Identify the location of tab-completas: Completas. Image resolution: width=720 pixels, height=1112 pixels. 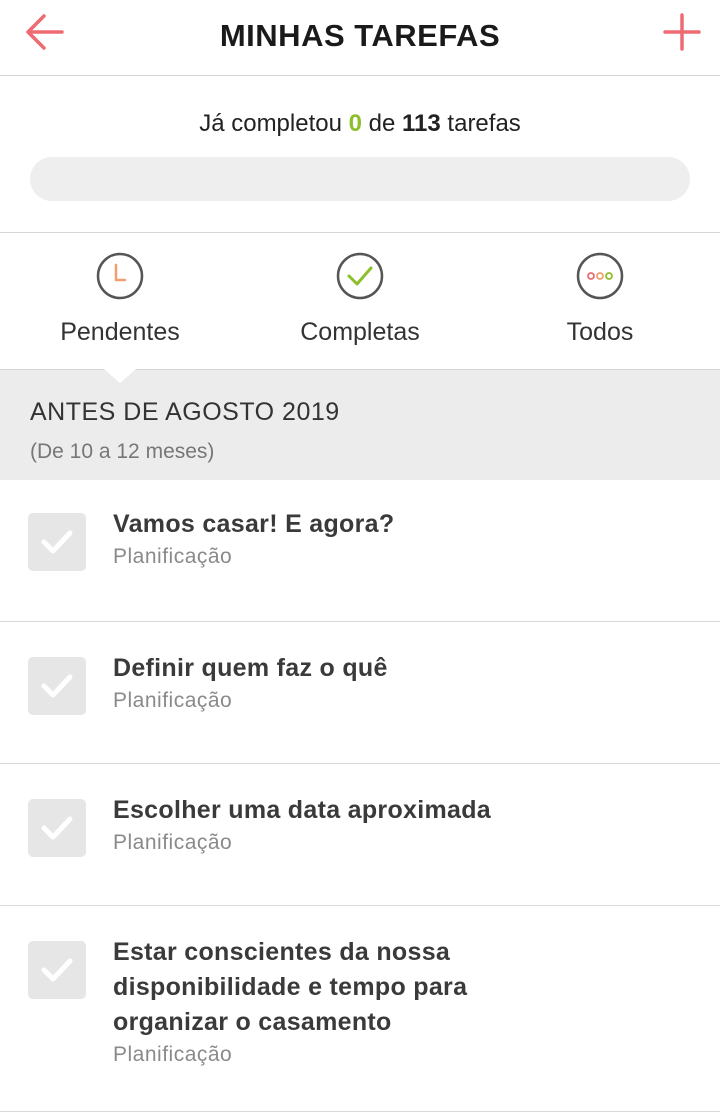
(360, 299).